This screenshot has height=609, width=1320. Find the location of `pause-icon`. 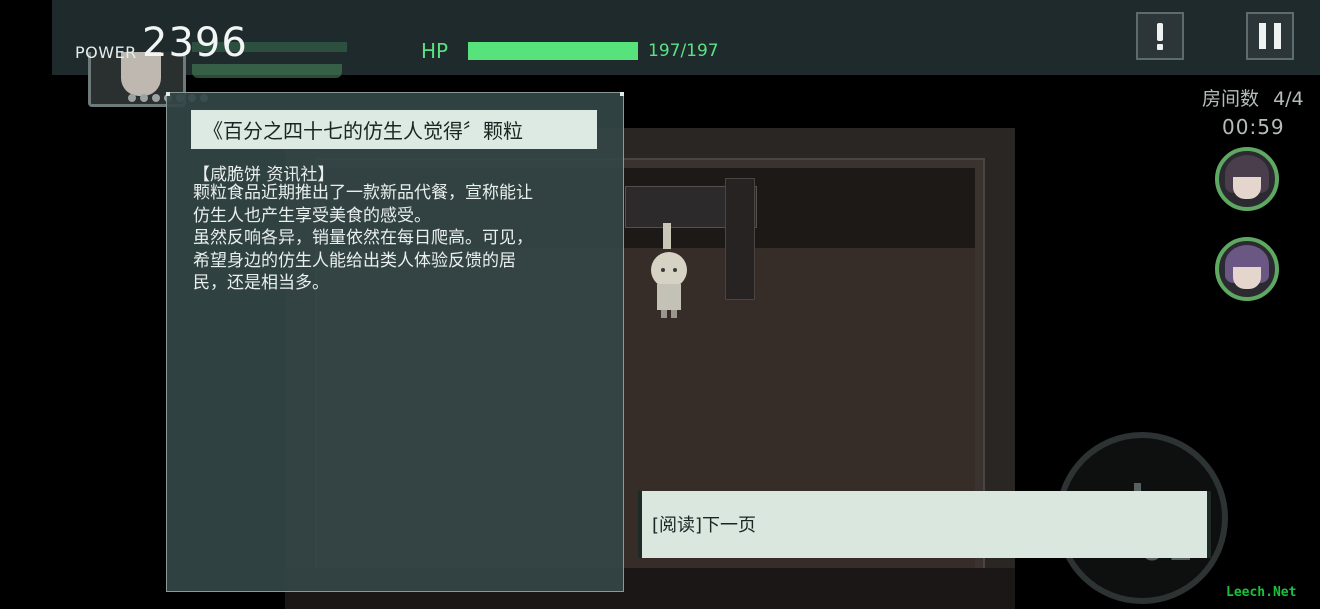

pause-icon is located at coordinates (1270, 36).